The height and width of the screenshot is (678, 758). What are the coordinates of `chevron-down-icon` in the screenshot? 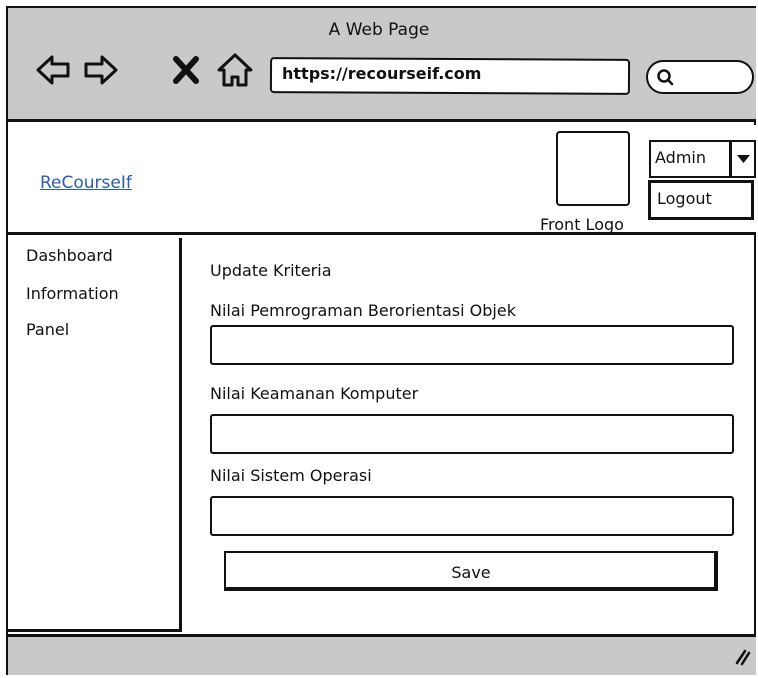 It's located at (743, 159).